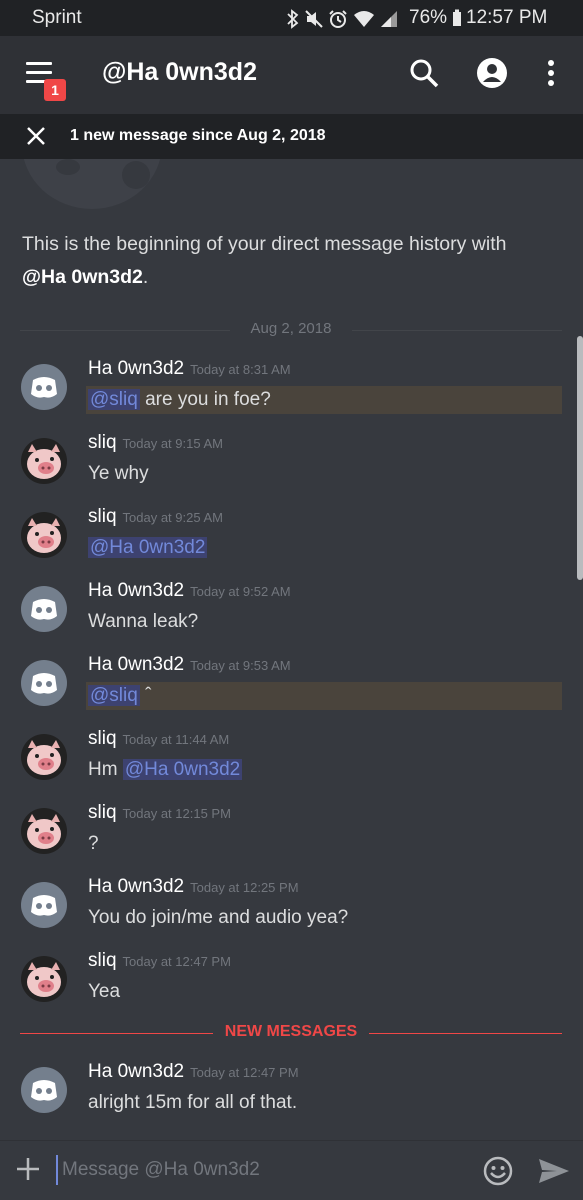 The width and height of the screenshot is (583, 1200). What do you see at coordinates (143, 621) in the screenshot?
I see `message-content: Wanna leak?` at bounding box center [143, 621].